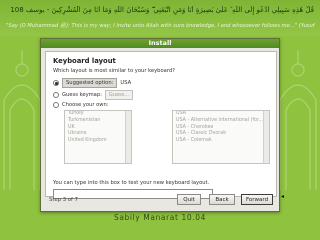 The width and height of the screenshot is (320, 240). Describe the element at coordinates (98, 121) in the screenshot. I see `country-item: Turkmenistan` at that location.